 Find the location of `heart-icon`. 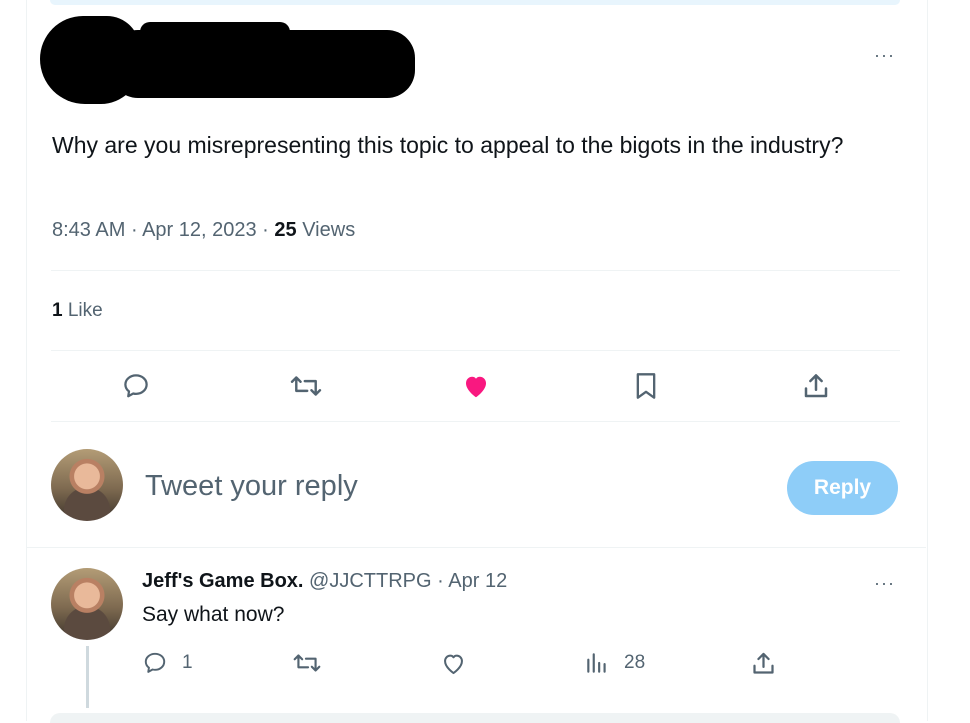

heart-icon is located at coordinates (453, 664).